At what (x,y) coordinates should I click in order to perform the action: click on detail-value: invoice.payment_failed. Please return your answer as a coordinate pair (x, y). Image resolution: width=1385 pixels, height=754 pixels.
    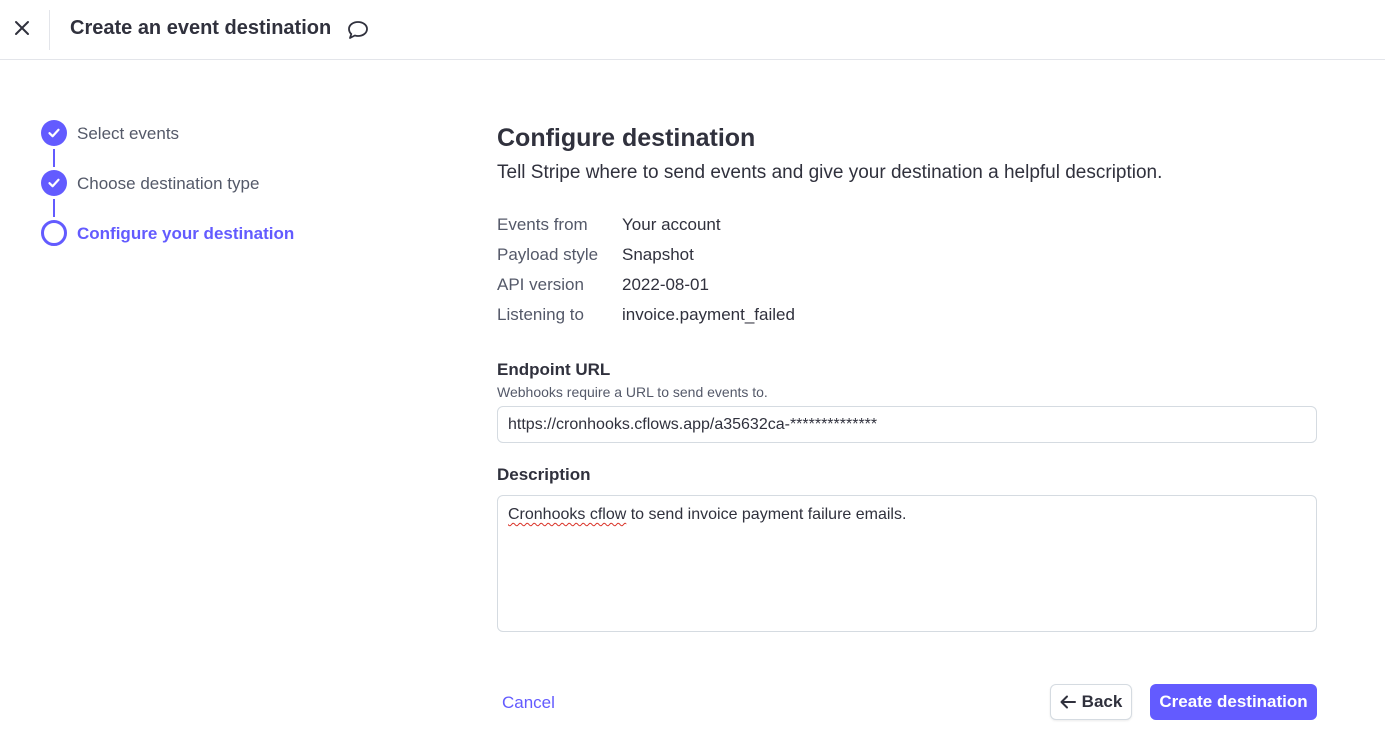
    Looking at the image, I should click on (708, 314).